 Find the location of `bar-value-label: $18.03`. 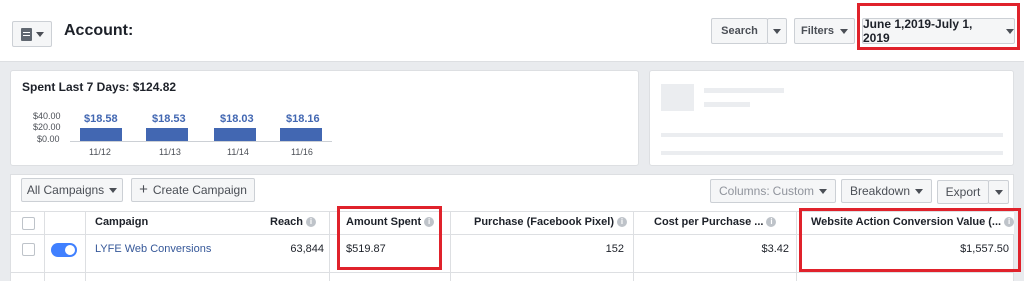

bar-value-label: $18.03 is located at coordinates (237, 119).